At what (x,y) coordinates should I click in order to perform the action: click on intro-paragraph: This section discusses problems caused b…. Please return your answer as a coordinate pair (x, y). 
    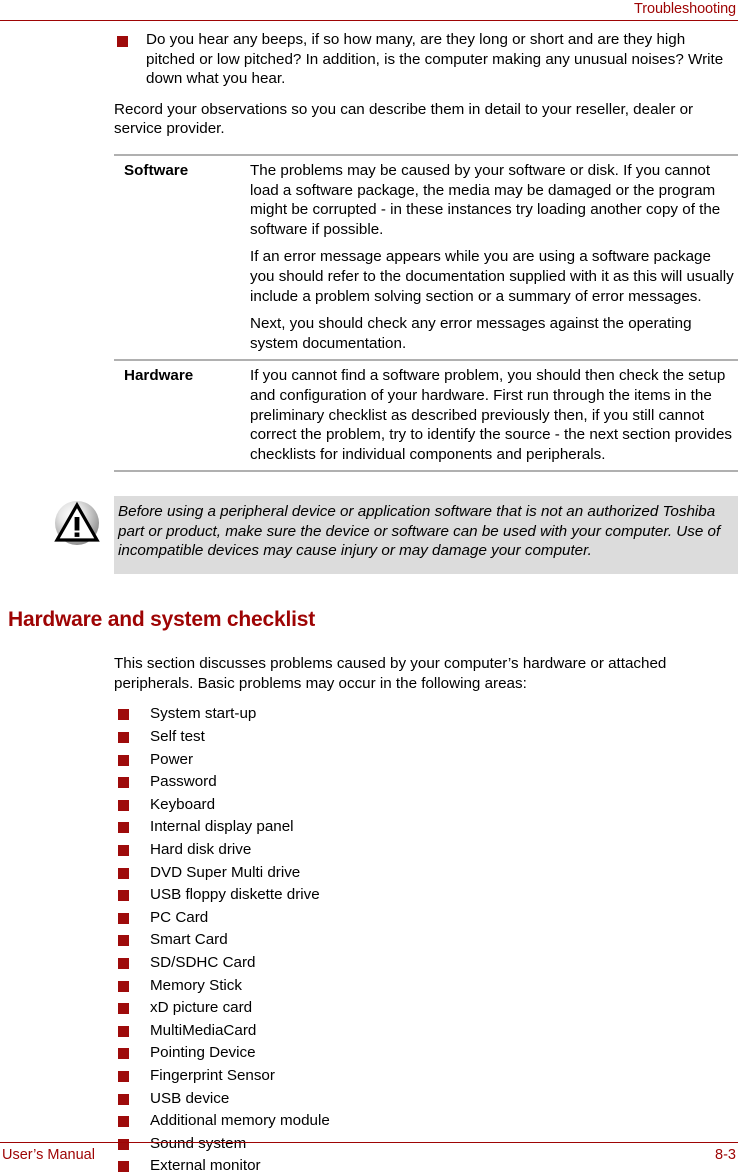
    Looking at the image, I should click on (390, 673).